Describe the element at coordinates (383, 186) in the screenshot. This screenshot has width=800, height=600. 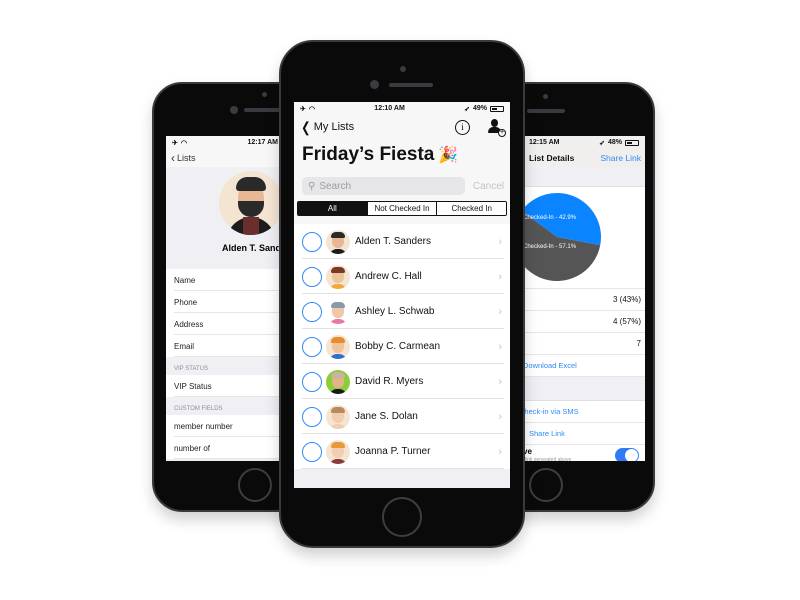
I see `search-input: ⚲ Search` at that location.